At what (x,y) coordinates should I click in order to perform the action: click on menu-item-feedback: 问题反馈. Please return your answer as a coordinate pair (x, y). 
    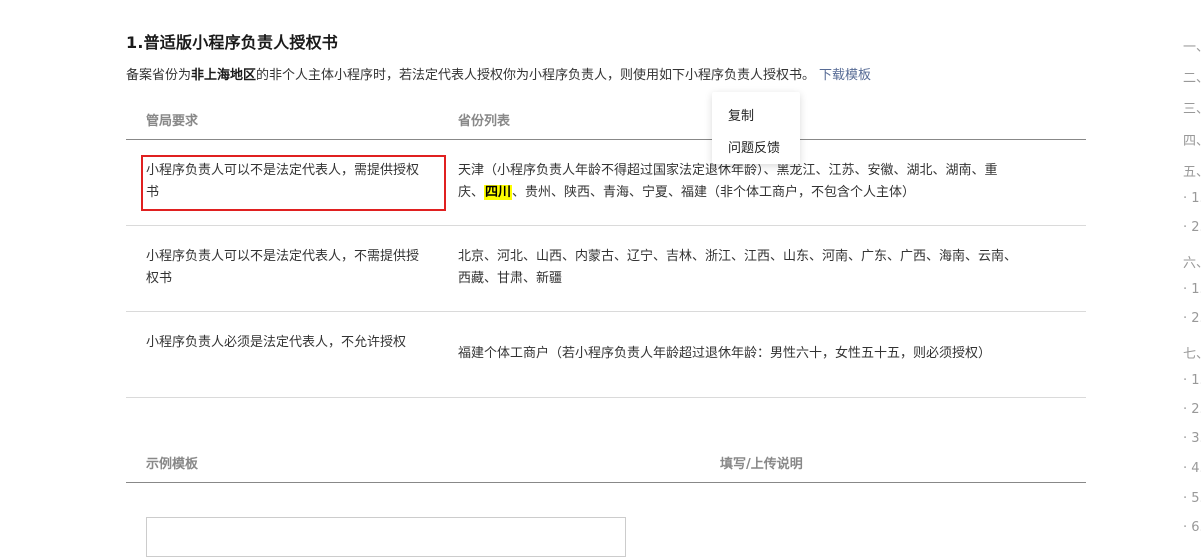
    Looking at the image, I should click on (754, 146).